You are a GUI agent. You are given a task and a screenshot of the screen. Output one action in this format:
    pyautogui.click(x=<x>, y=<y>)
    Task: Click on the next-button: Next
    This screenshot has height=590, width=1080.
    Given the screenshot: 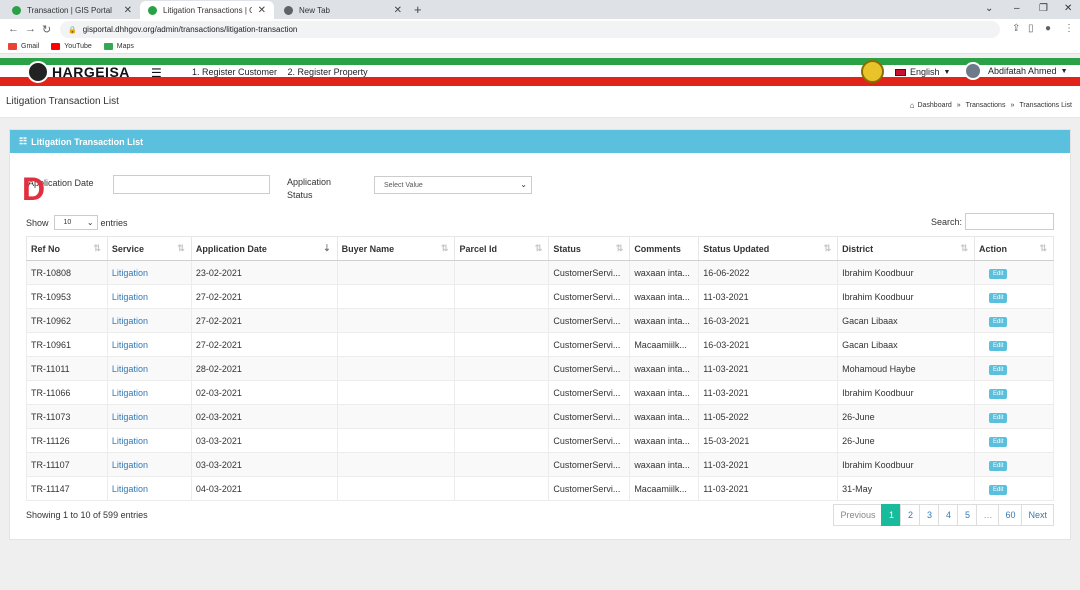 What is the action you would take?
    pyautogui.click(x=1037, y=515)
    